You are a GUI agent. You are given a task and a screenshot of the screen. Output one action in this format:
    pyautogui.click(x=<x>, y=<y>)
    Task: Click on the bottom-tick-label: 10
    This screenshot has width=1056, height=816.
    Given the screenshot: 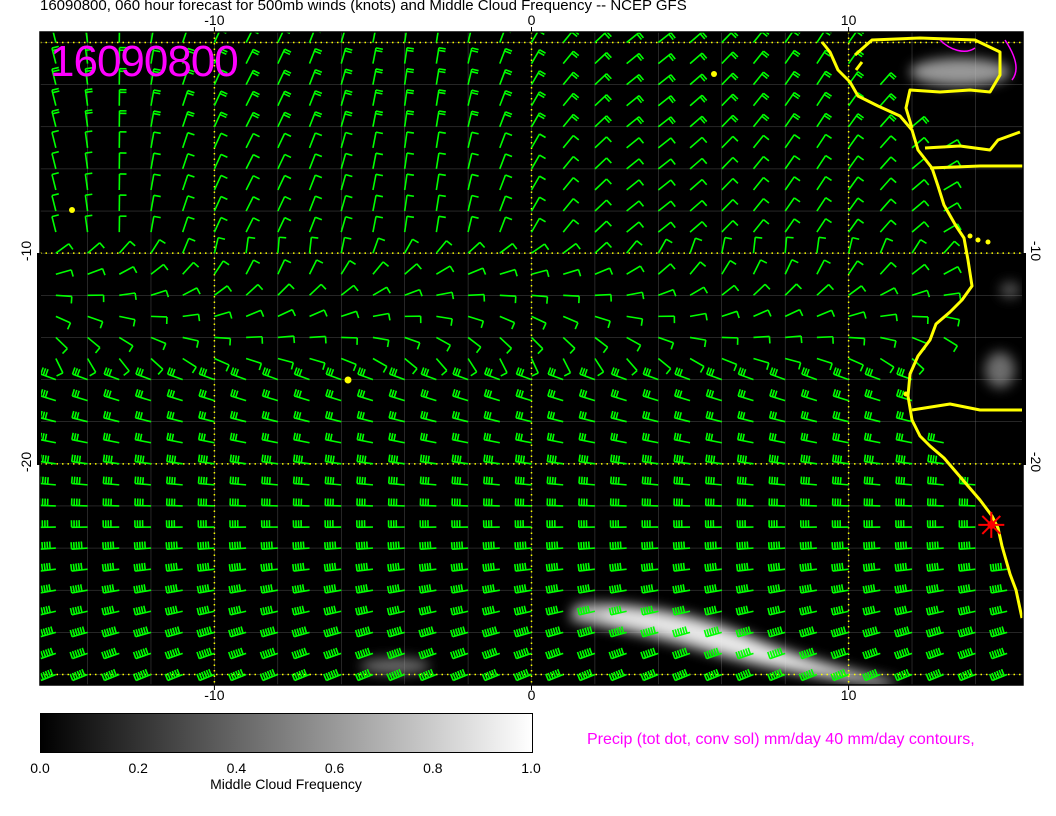 What is the action you would take?
    pyautogui.click(x=848, y=695)
    